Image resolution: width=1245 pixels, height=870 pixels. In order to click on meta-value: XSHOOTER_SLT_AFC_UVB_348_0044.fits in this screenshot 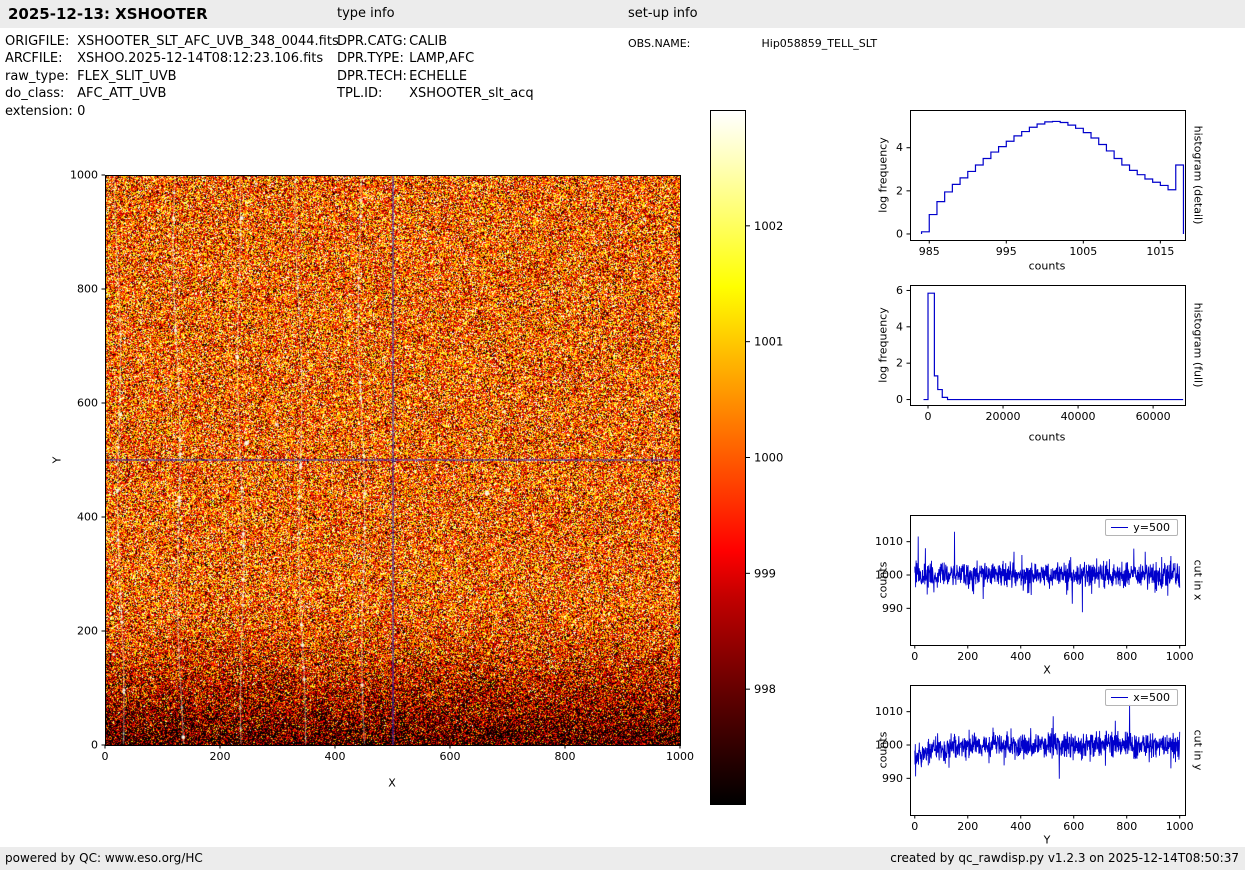, I will do `click(208, 41)`.